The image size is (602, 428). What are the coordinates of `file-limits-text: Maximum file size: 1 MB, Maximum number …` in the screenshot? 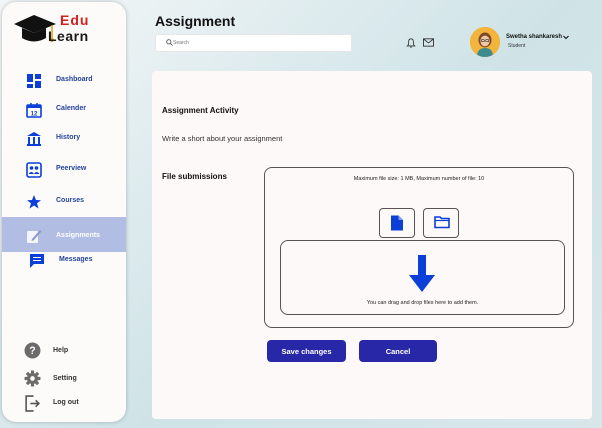 It's located at (419, 179).